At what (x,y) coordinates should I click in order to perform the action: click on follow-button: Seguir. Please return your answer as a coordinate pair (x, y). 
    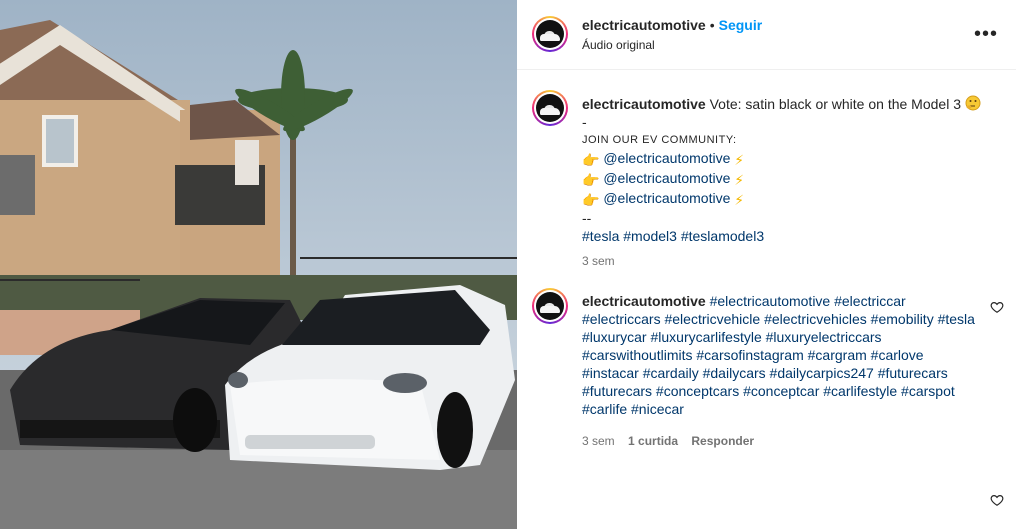
    Looking at the image, I should click on (741, 25).